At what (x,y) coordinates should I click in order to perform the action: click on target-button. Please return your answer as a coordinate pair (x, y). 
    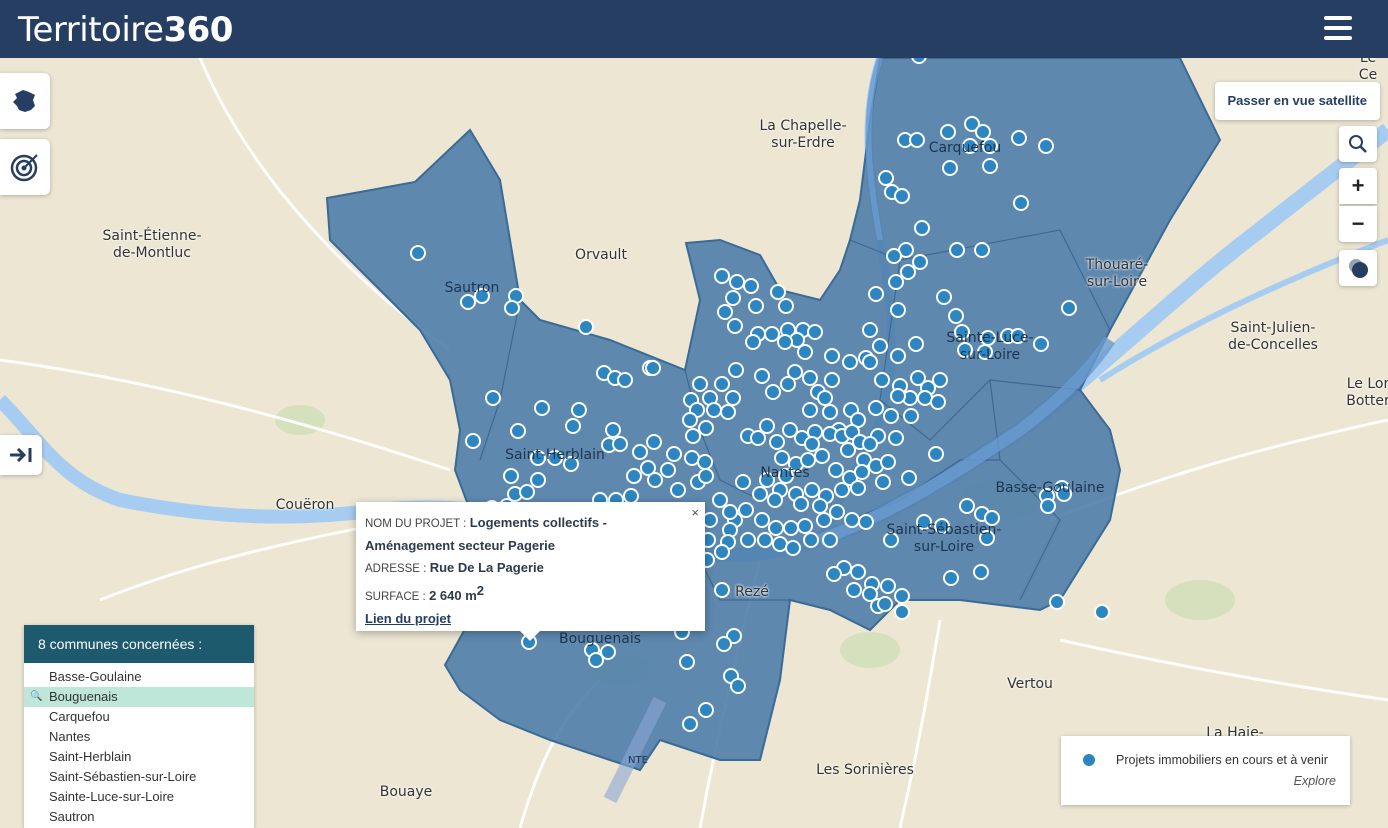
    Looking at the image, I should click on (25, 167).